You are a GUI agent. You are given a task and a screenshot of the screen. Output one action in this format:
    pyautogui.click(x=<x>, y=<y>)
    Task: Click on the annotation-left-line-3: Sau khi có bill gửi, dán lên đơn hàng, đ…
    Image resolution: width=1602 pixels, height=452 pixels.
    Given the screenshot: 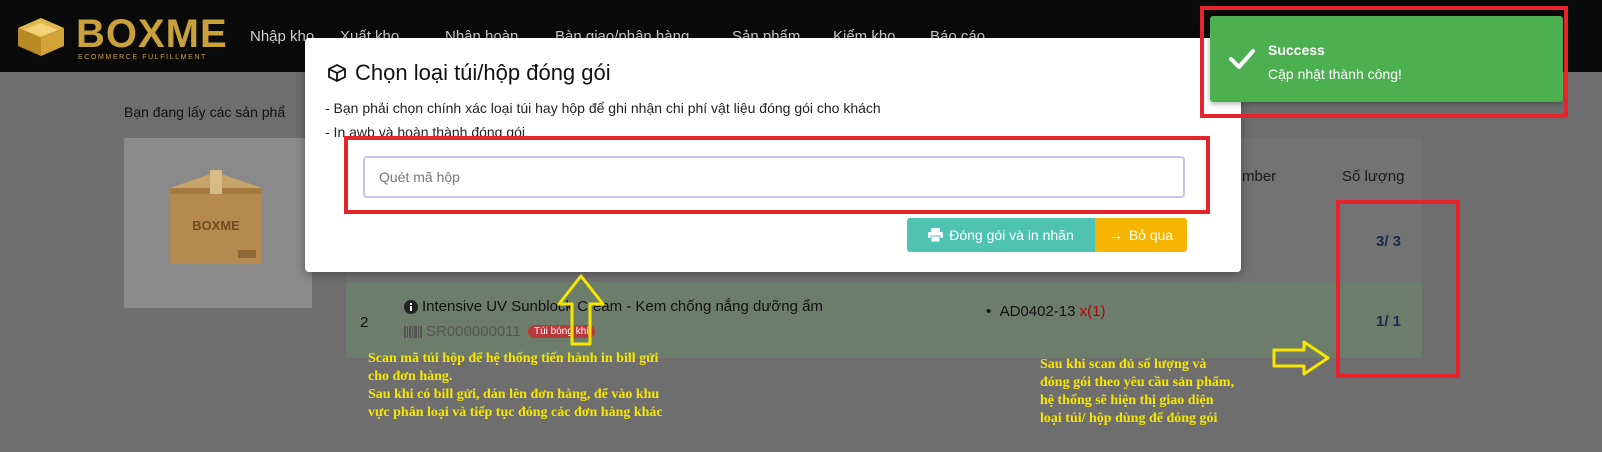 What is the action you would take?
    pyautogui.click(x=514, y=394)
    